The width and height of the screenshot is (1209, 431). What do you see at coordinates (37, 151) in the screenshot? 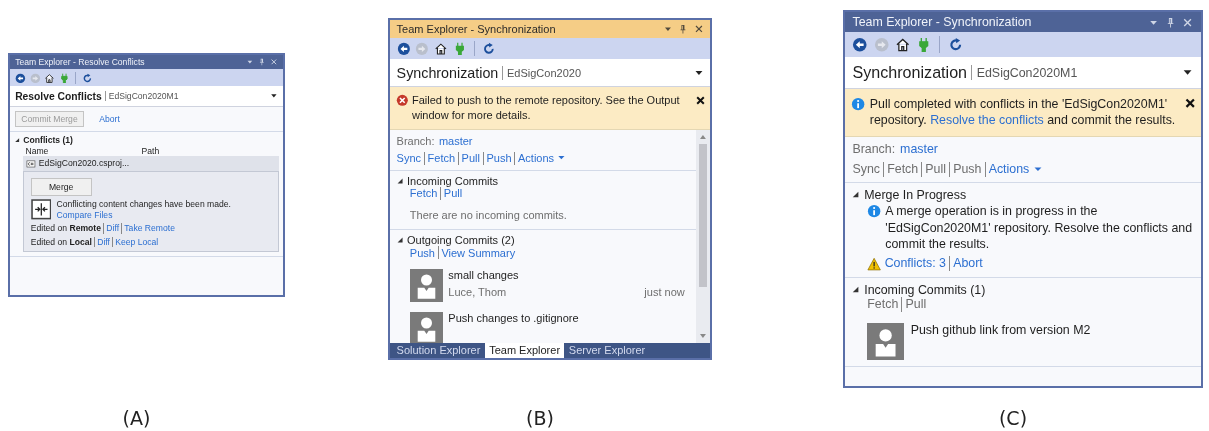
I see `column-header: Name` at bounding box center [37, 151].